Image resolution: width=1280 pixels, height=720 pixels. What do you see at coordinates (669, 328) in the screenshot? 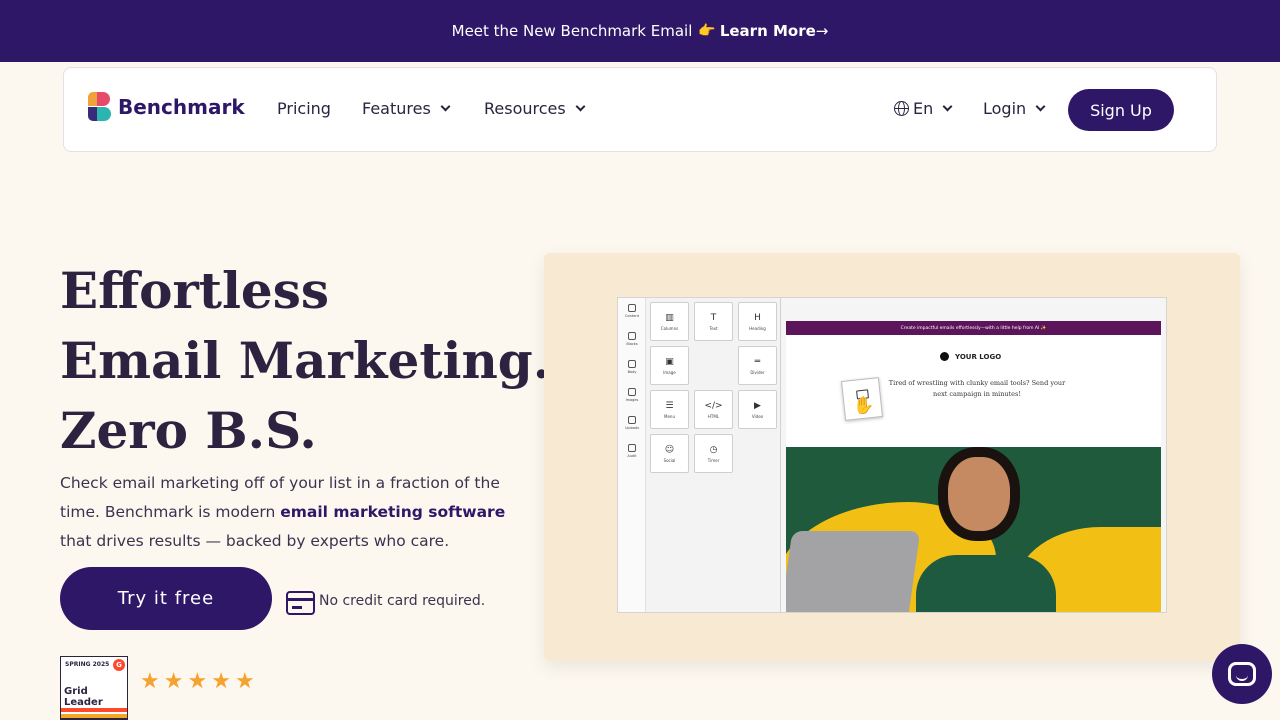
I see `content-block-label: Columns` at bounding box center [669, 328].